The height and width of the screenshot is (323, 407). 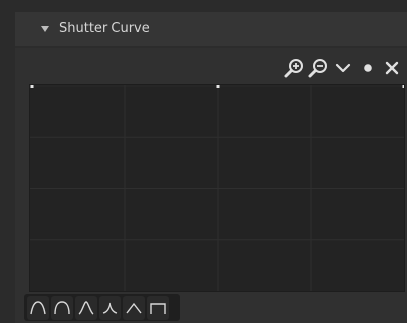 I want to click on curve-preset-buttons, so click(x=102, y=307).